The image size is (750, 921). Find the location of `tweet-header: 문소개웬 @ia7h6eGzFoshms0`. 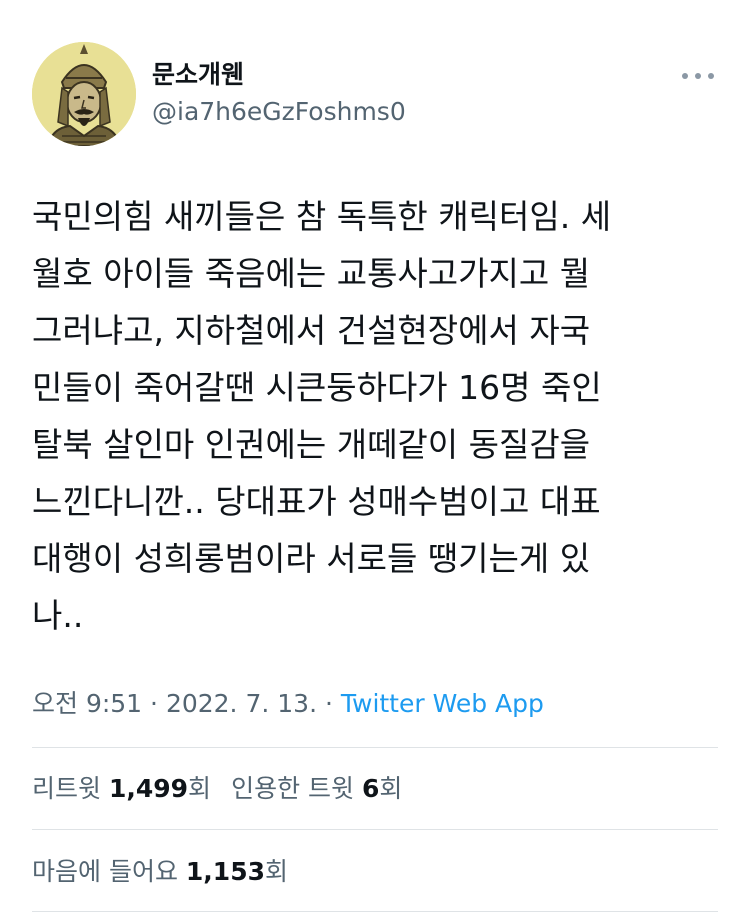

tweet-header: 문소개웬 @ia7h6eGzFoshms0 is located at coordinates (375, 94).